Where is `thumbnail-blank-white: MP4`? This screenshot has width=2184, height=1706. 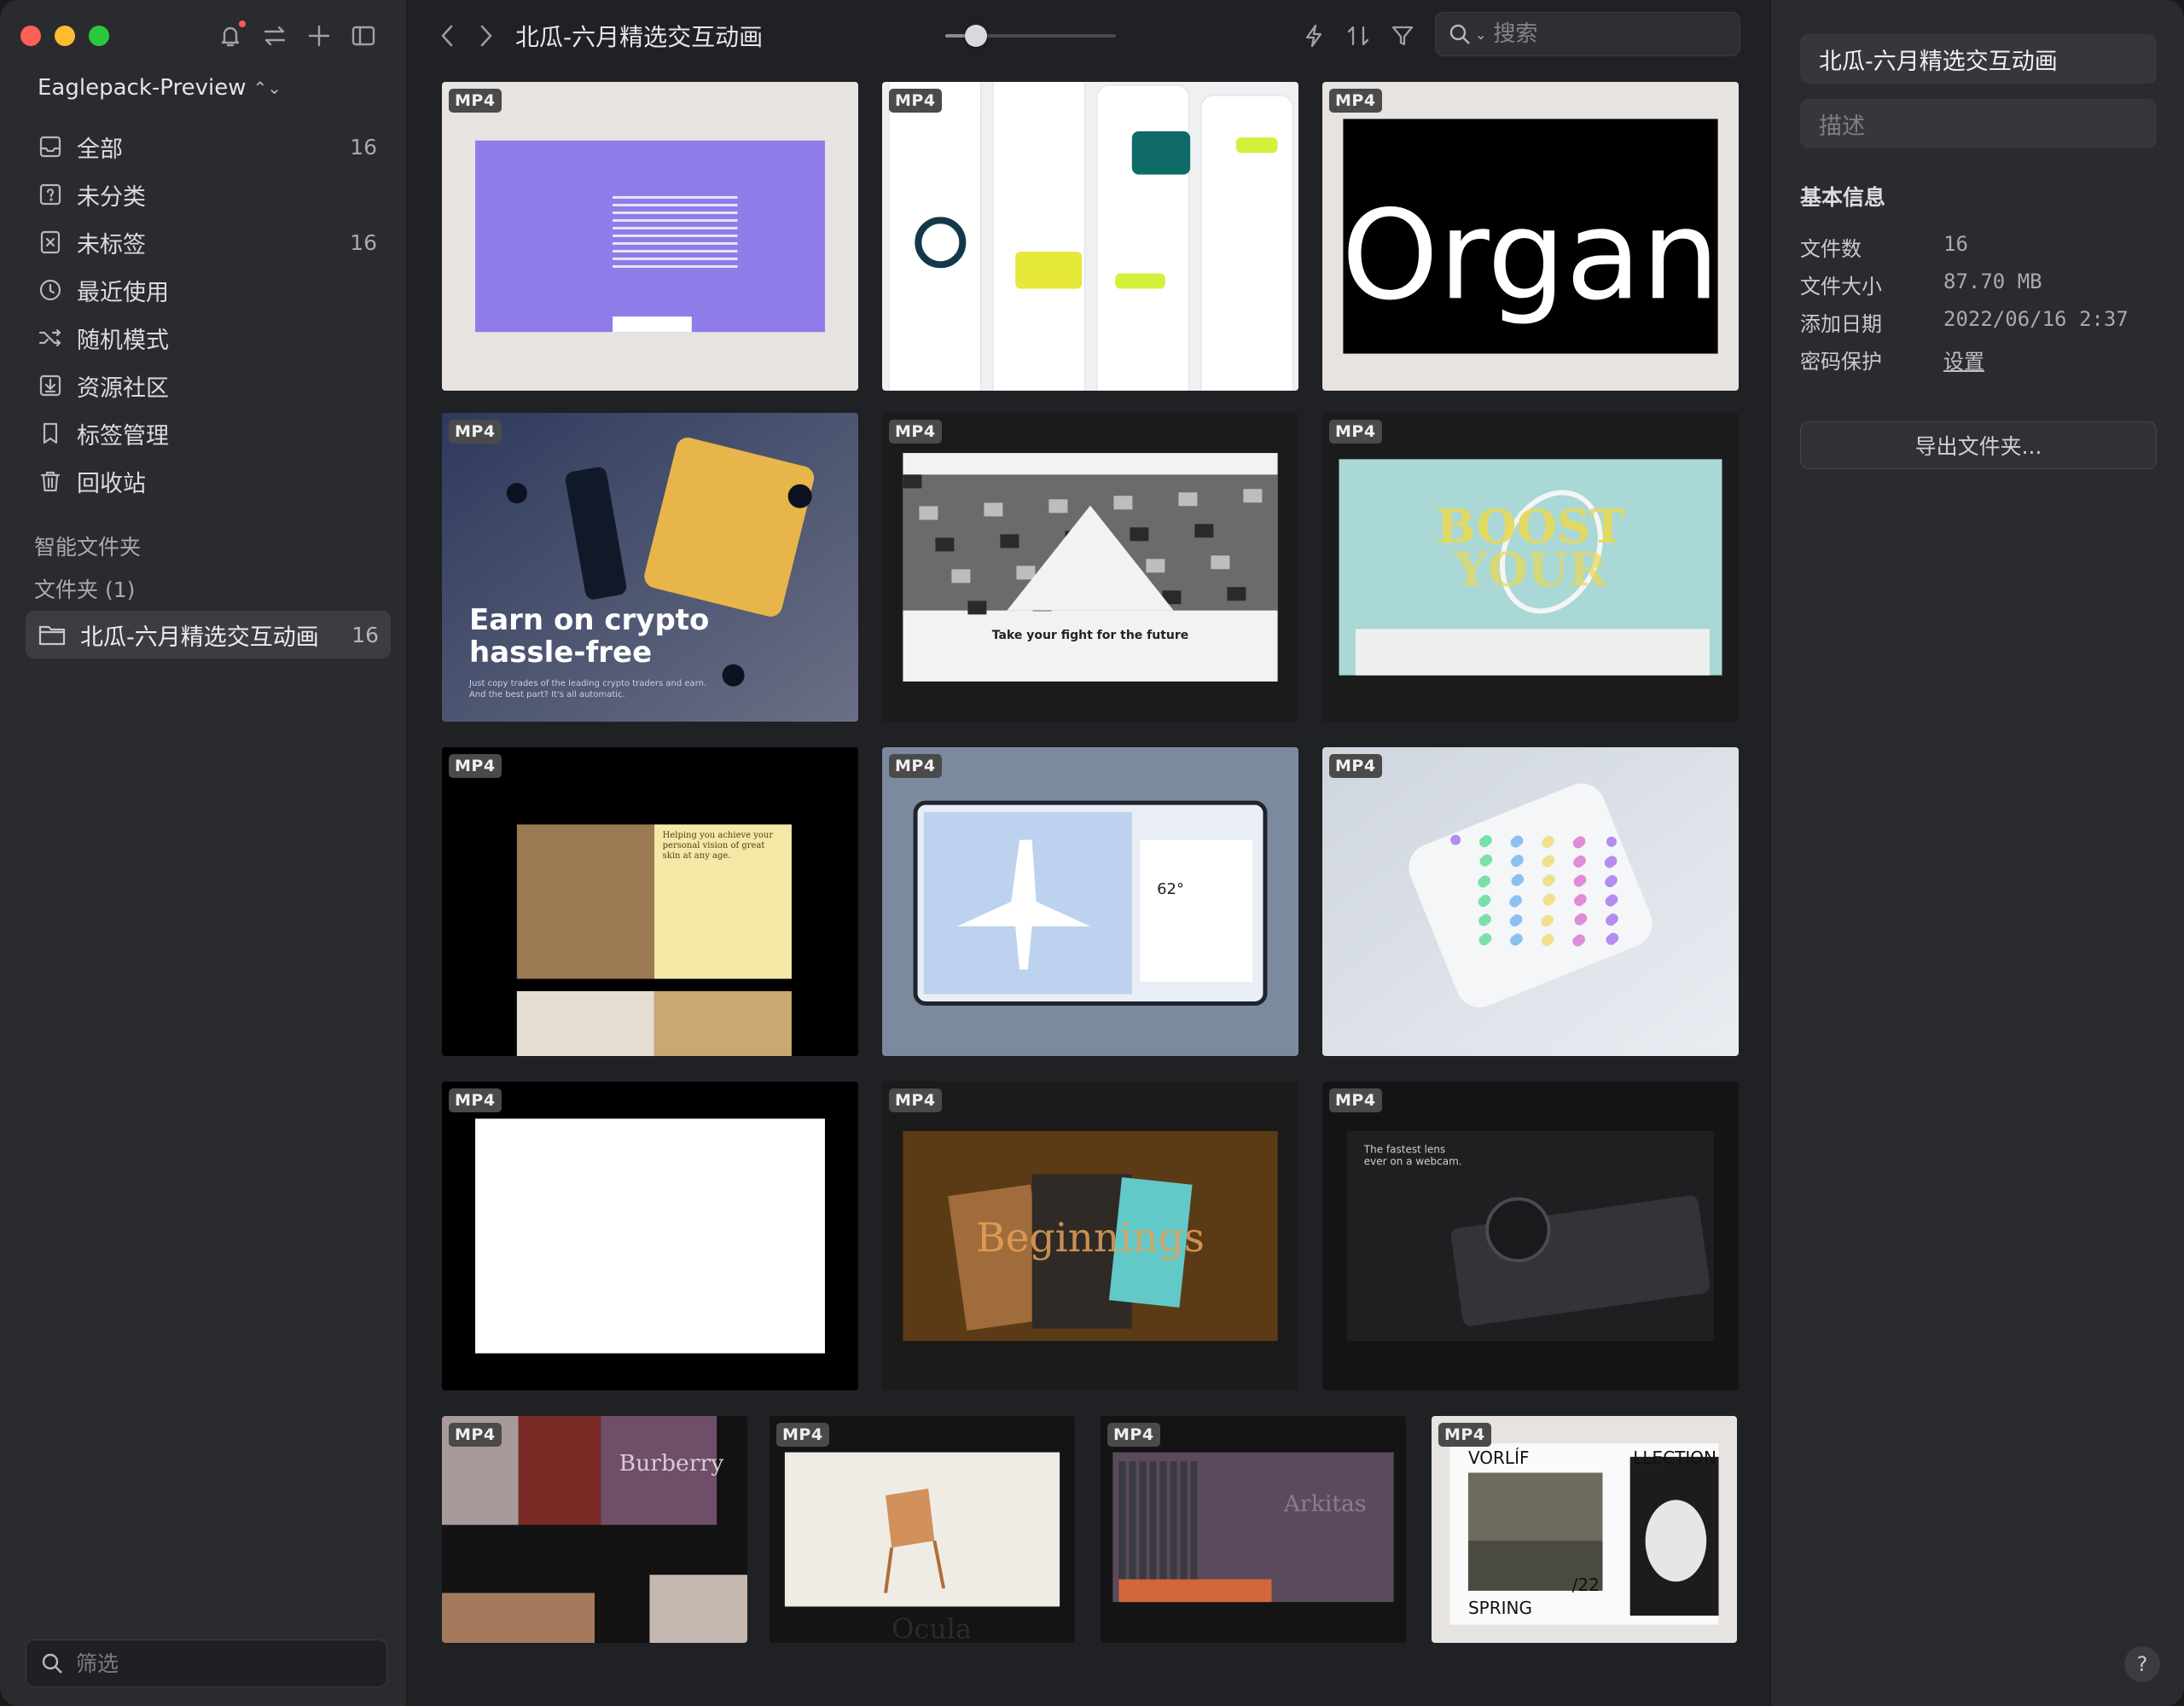
thumbnail-blank-white: MP4 is located at coordinates (650, 1236).